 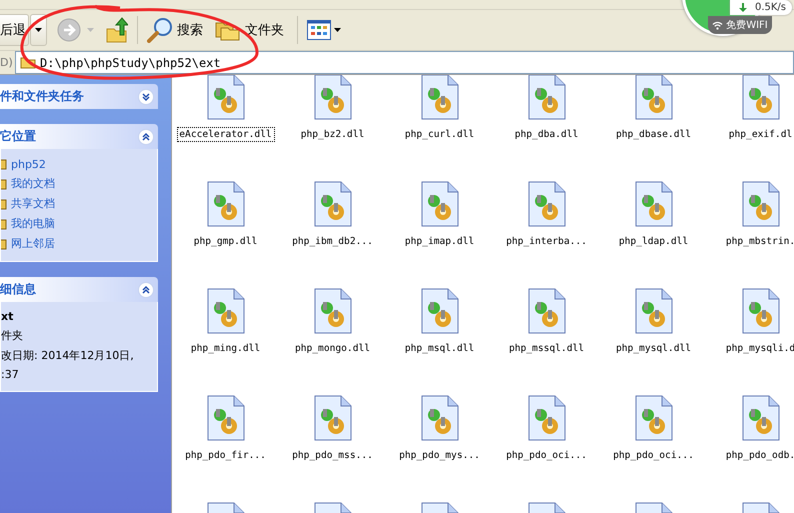 I want to click on file-name: php_gmp.dll, so click(x=225, y=241).